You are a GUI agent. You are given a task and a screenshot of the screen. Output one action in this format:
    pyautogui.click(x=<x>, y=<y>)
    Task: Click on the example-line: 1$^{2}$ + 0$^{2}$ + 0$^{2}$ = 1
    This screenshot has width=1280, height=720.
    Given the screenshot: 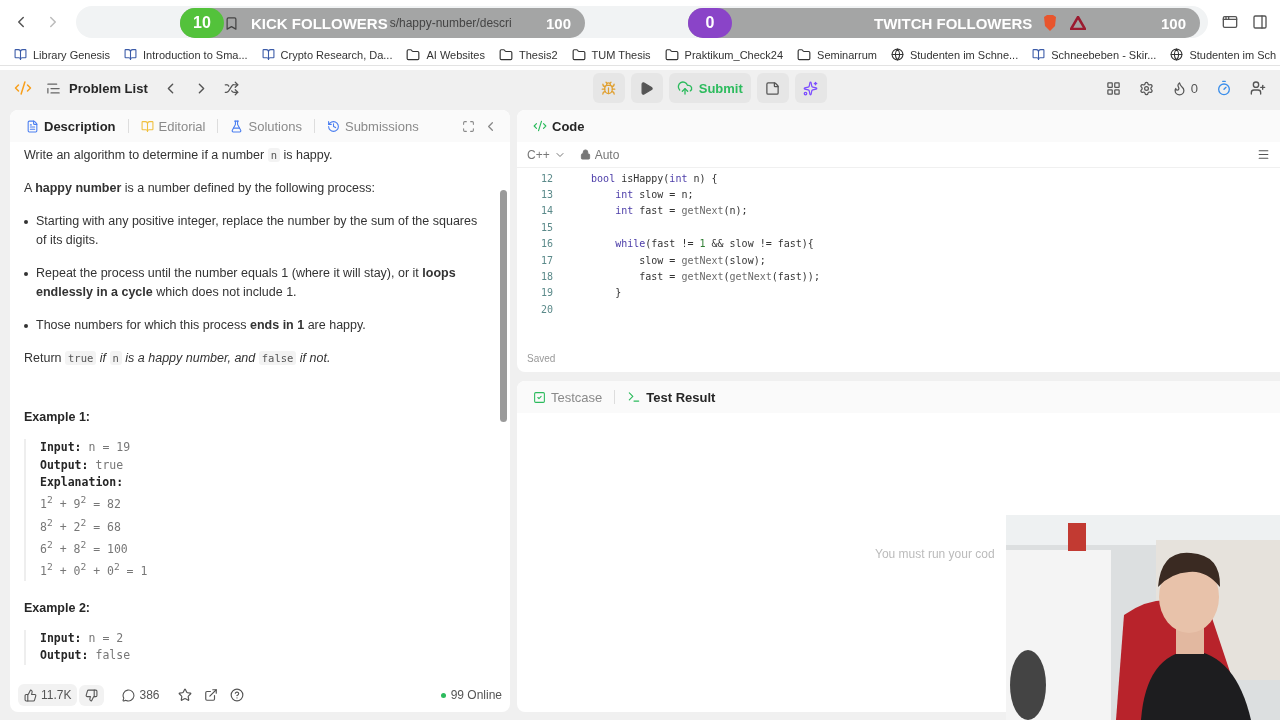 What is the action you would take?
    pyautogui.click(x=94, y=570)
    